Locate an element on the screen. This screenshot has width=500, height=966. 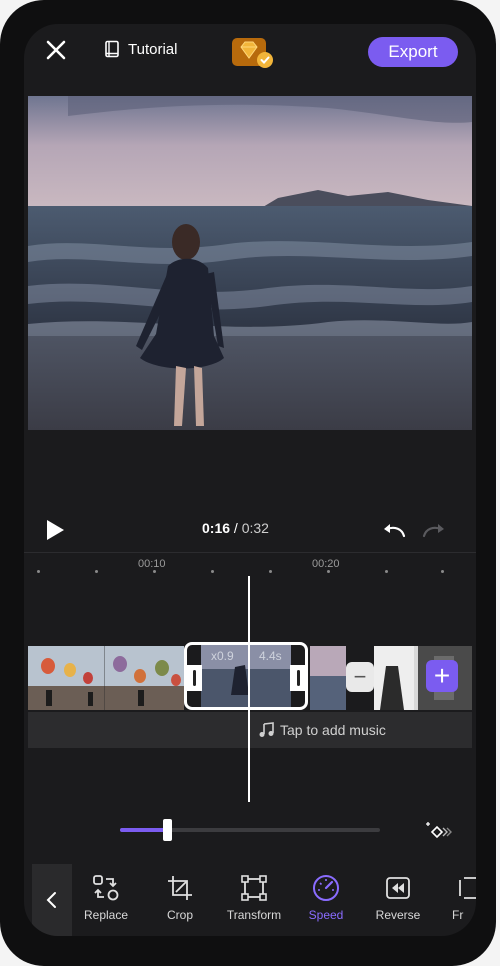
reverse-icon is located at coordinates (398, 888).